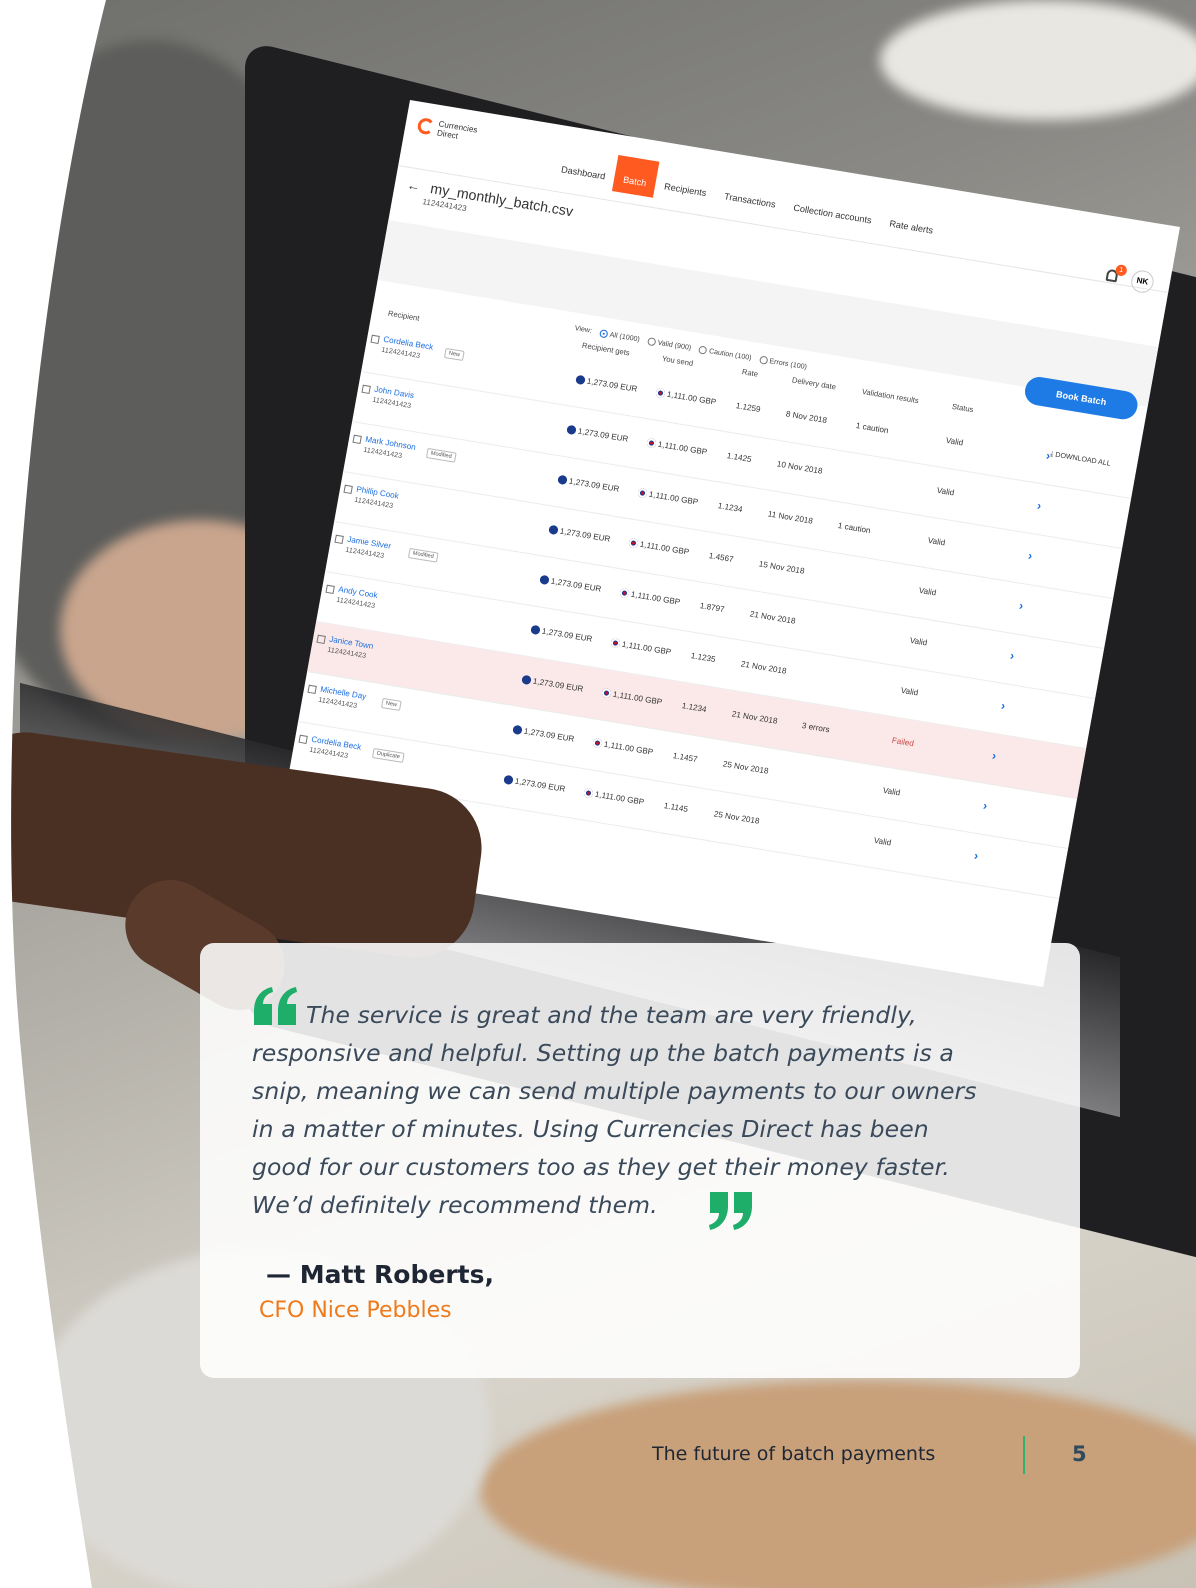 This screenshot has width=1196, height=1588. I want to click on page-number: 5, so click(1079, 1454).